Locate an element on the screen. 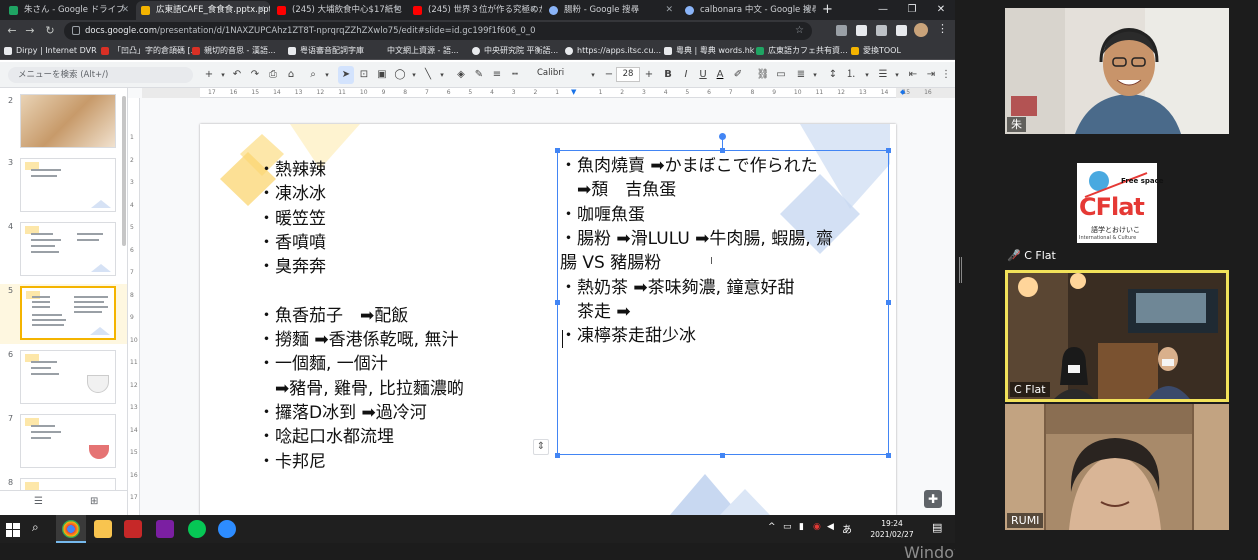  participant-video-tile: RUMI is located at coordinates (1117, 467).